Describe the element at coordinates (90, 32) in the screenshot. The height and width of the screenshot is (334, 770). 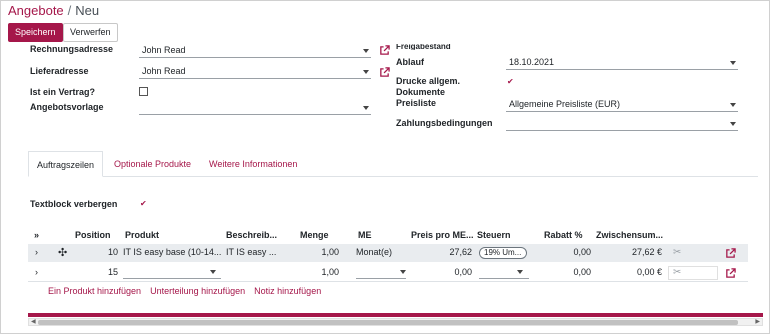
I see `discard-button: Verwerfen` at that location.